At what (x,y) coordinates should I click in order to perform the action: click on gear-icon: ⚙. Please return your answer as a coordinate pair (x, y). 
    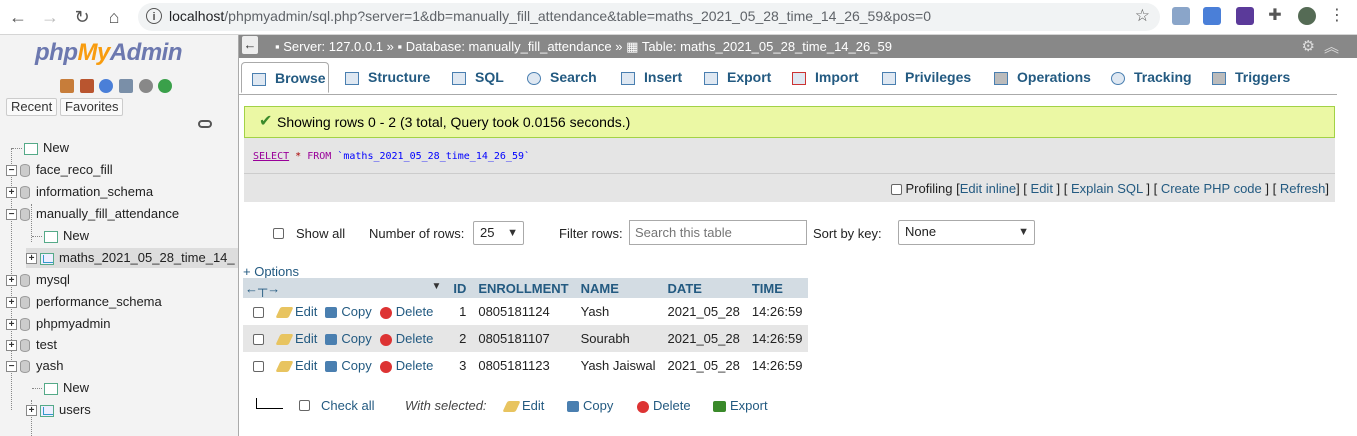
    Looking at the image, I should click on (1308, 46).